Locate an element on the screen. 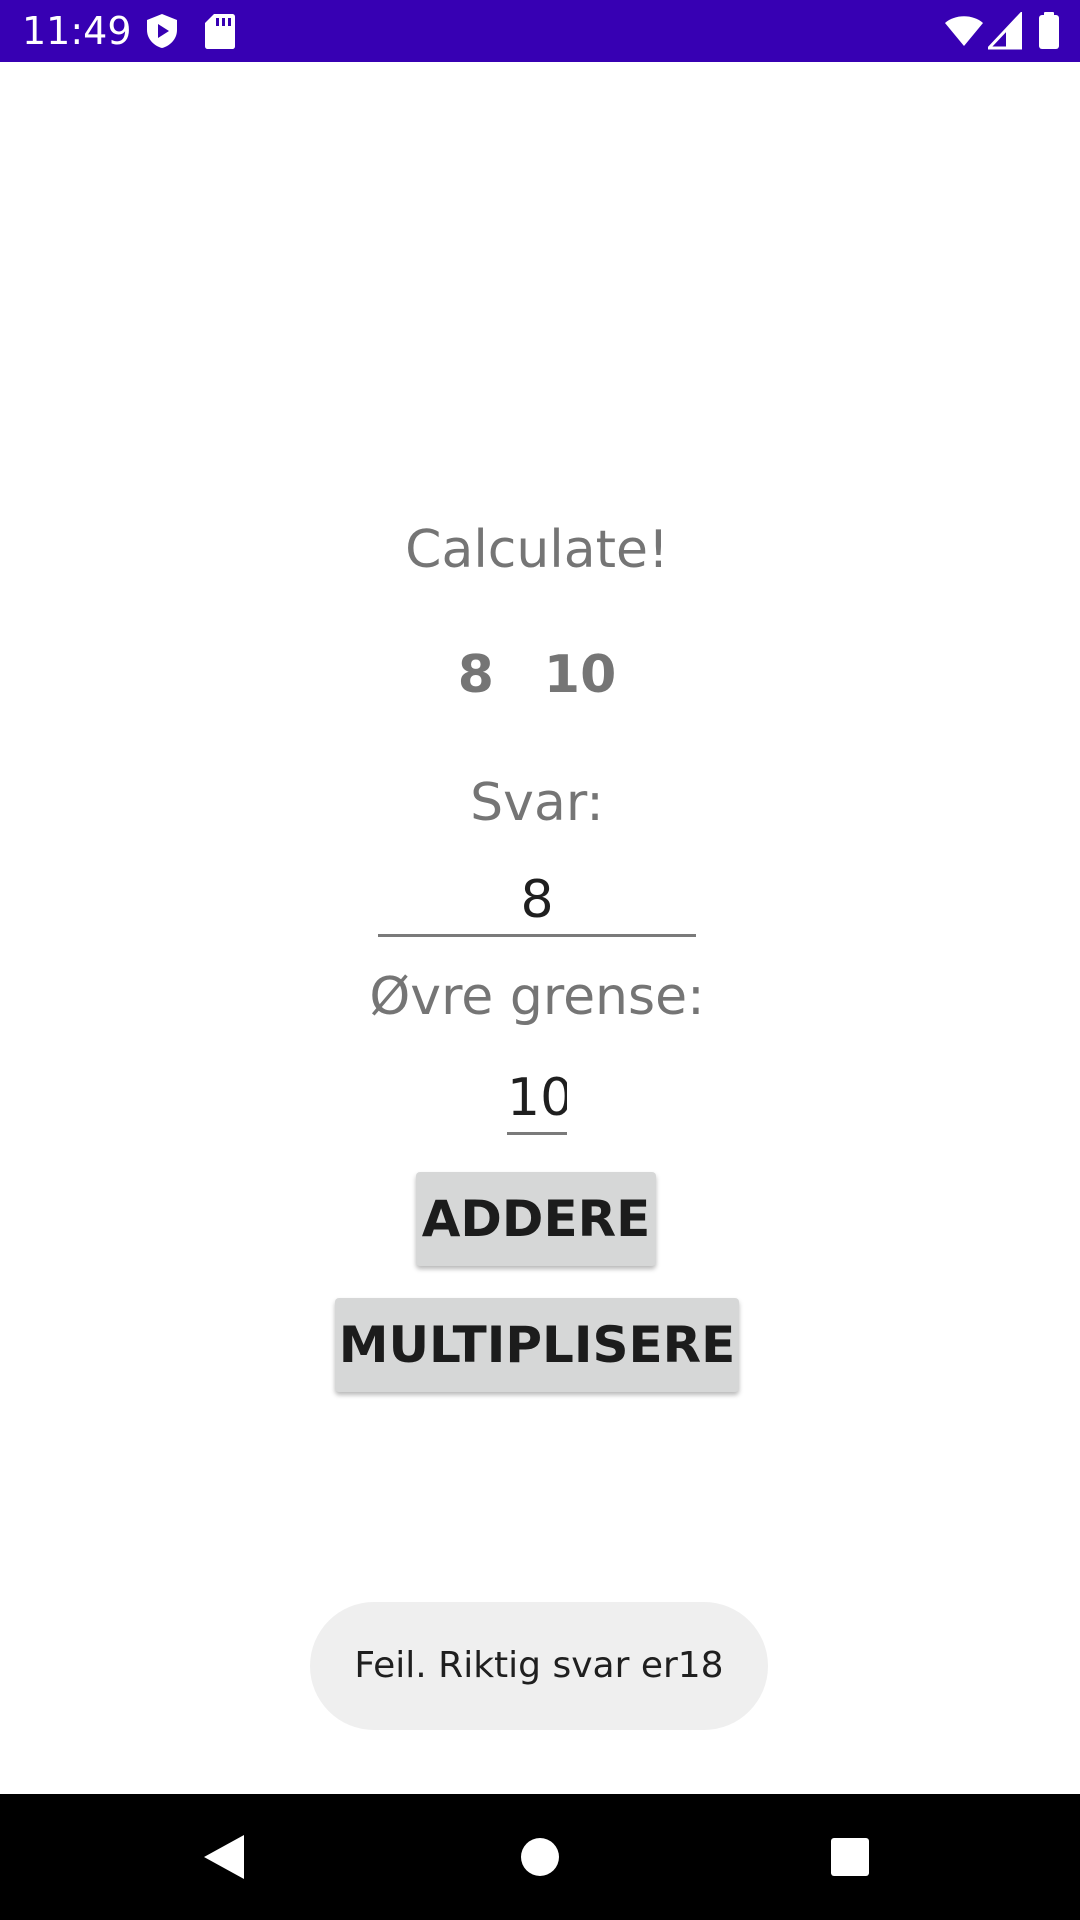 The image size is (1080, 1920). wifi-icon is located at coordinates (964, 31).